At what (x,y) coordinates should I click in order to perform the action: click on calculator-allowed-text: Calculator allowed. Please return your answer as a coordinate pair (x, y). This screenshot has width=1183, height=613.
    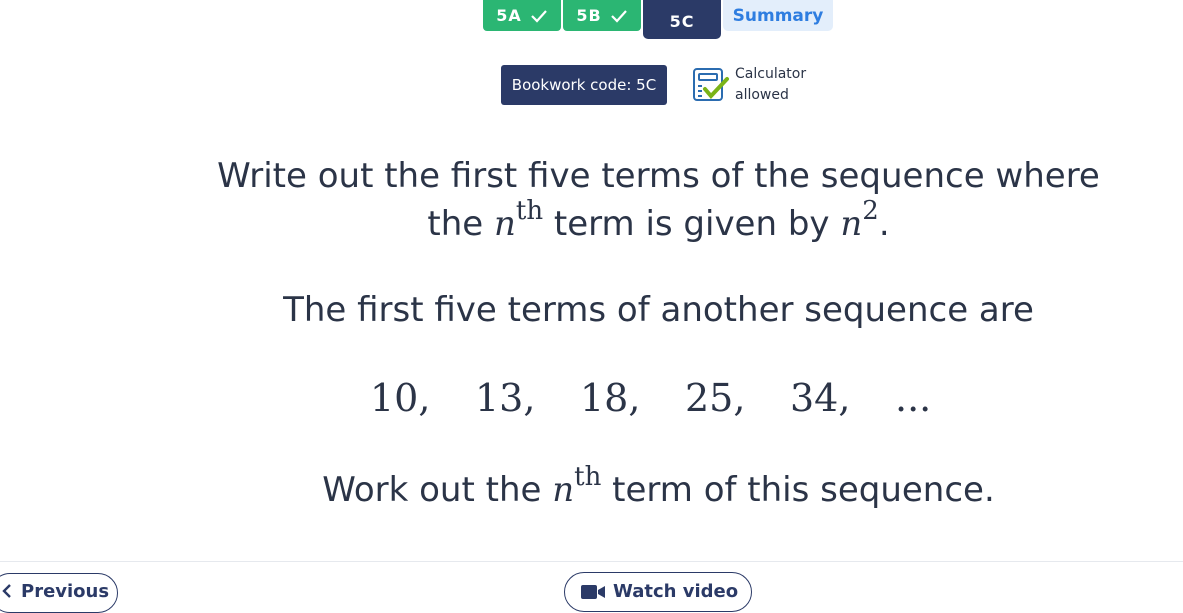
    Looking at the image, I should click on (770, 85).